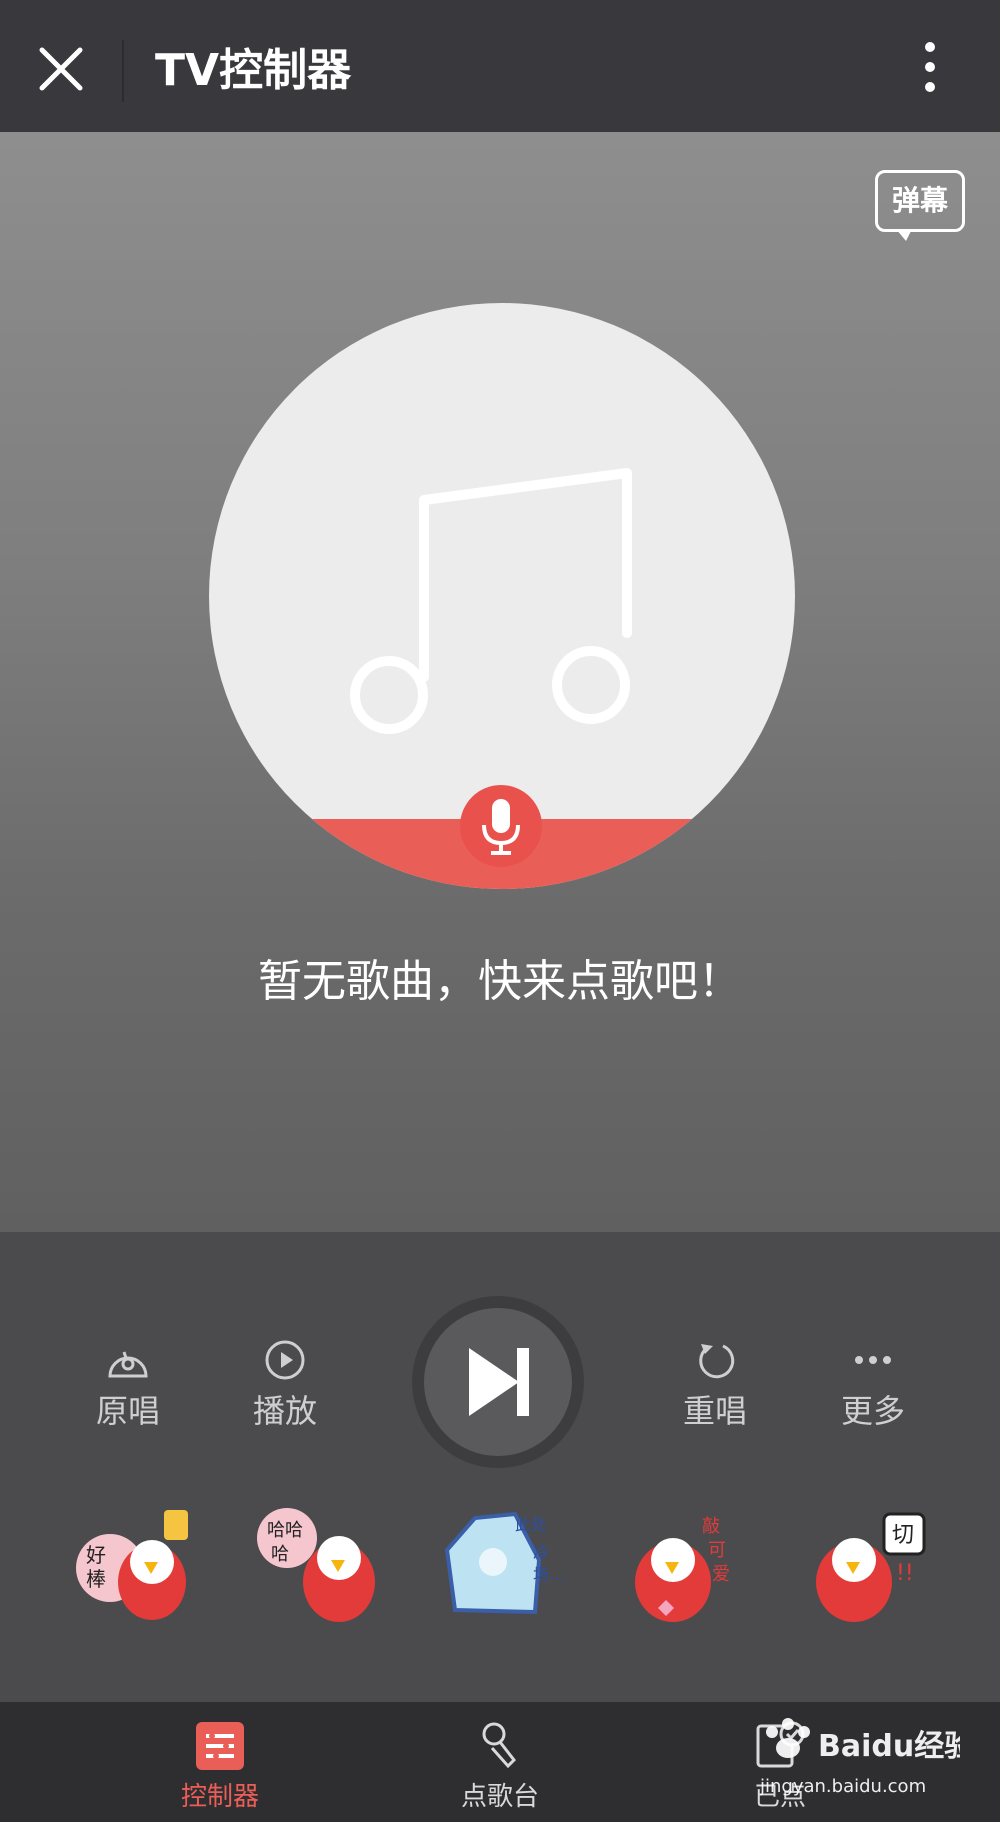 Image resolution: width=1000 pixels, height=1822 pixels. I want to click on sticker-cute: 敲 可 爱, so click(683, 1562).